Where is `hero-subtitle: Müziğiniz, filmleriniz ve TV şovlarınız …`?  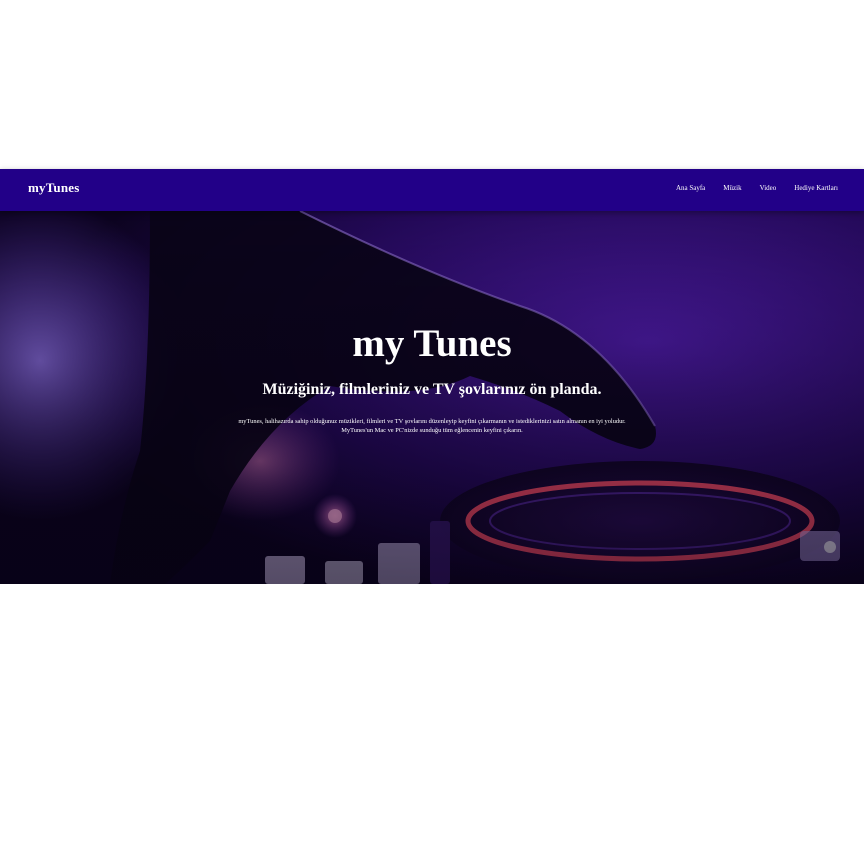
hero-subtitle: Müziğiniz, filmleriniz ve TV şovlarınız … is located at coordinates (432, 389).